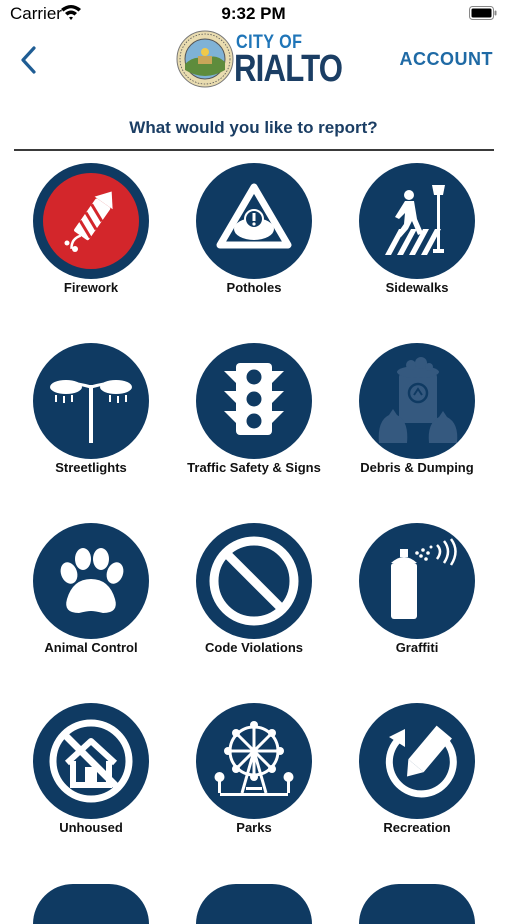  I want to click on category-label: Firework, so click(91, 287).